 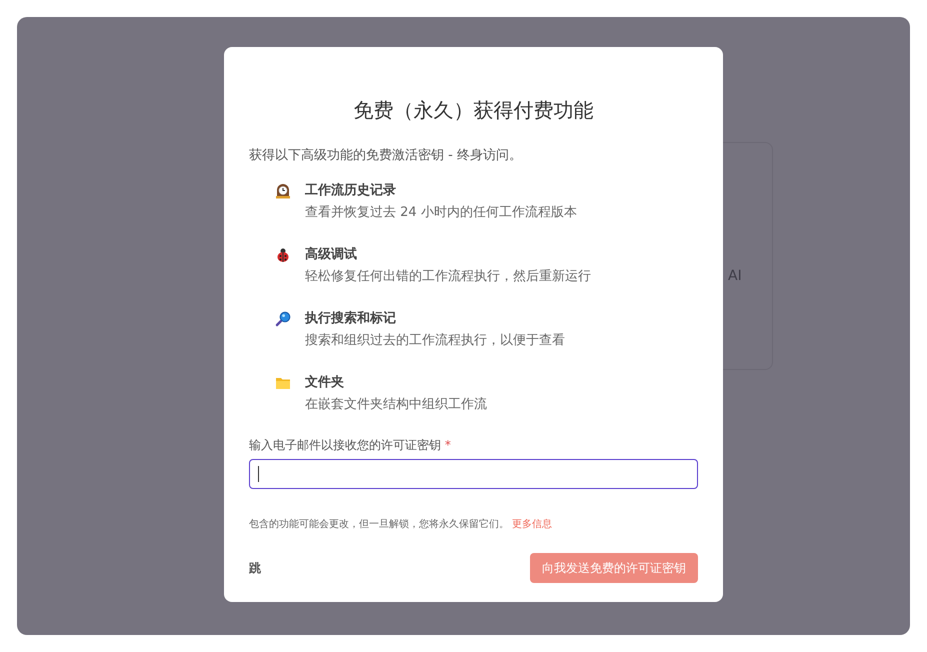 I want to click on feature-title: 工作流历史记录, so click(x=351, y=191).